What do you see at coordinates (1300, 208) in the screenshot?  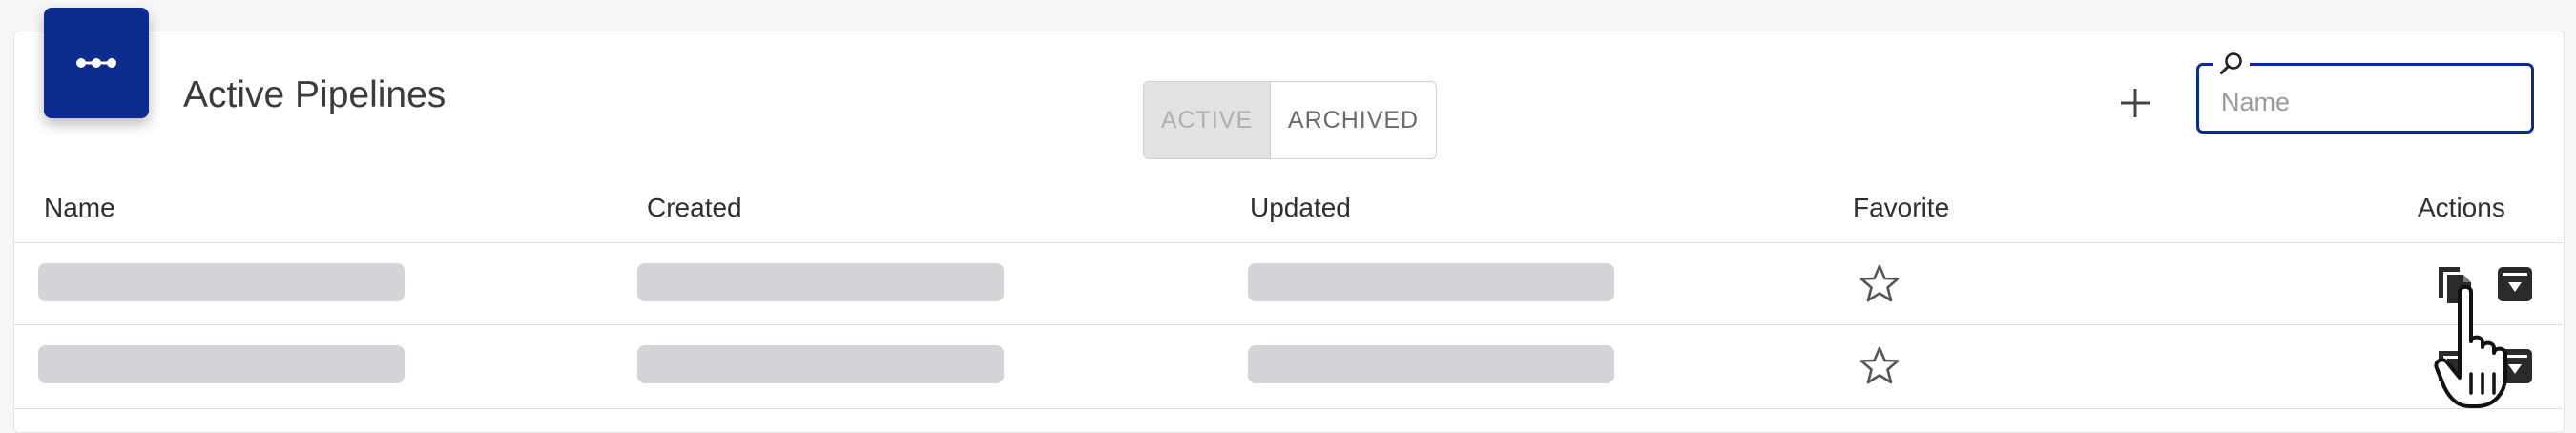 I see `column-header-updated: Updated` at bounding box center [1300, 208].